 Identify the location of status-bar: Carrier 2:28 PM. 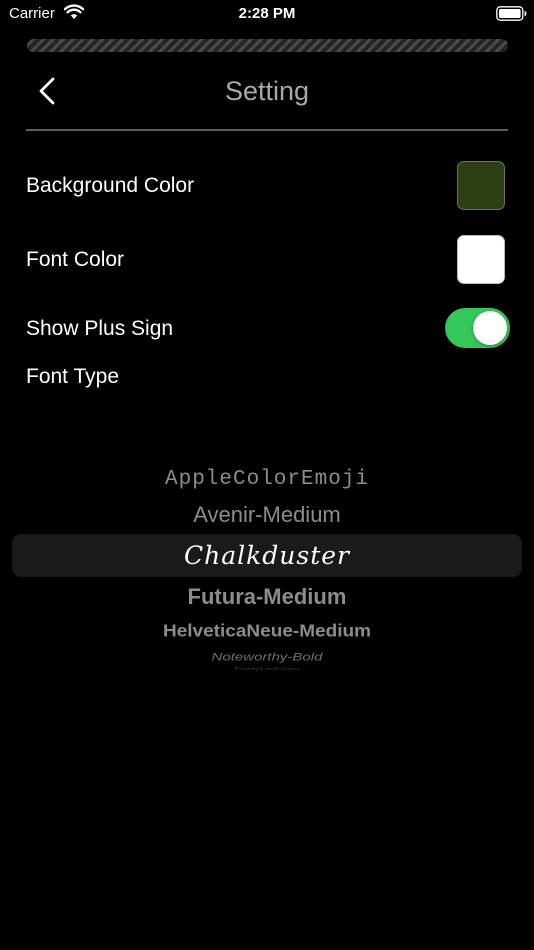
(267, 14).